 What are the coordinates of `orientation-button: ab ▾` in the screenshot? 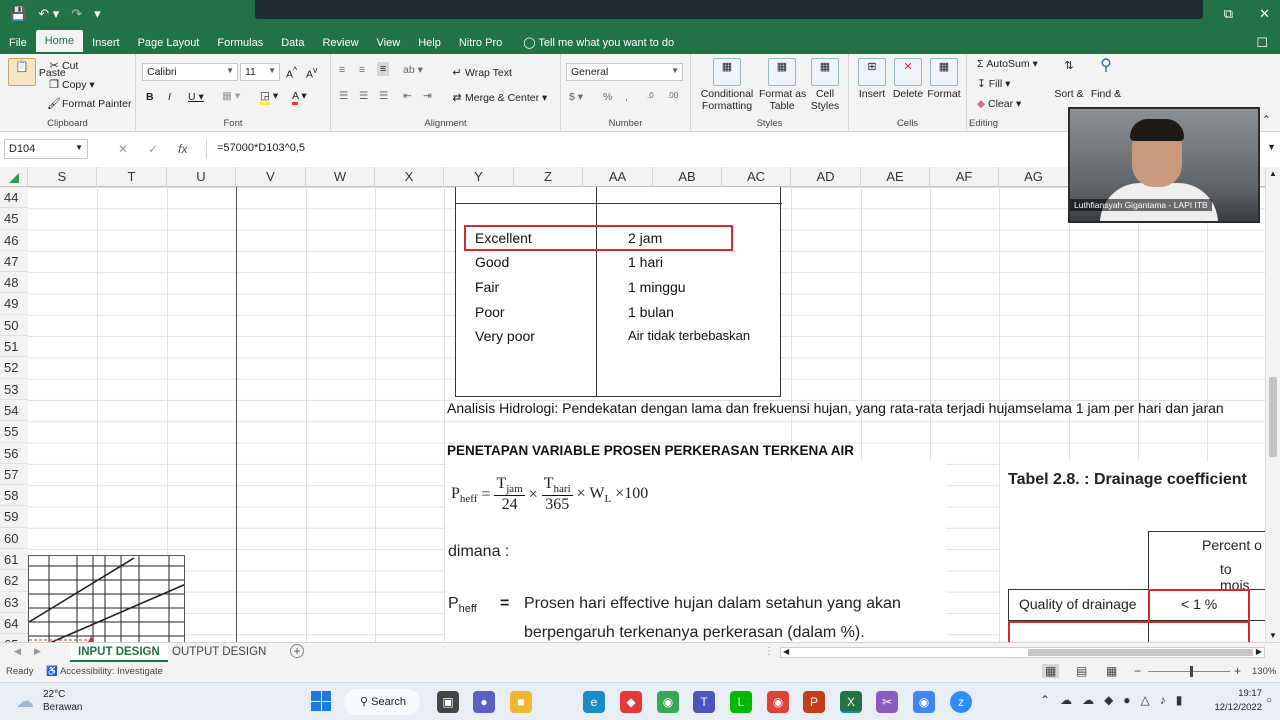 It's located at (413, 70).